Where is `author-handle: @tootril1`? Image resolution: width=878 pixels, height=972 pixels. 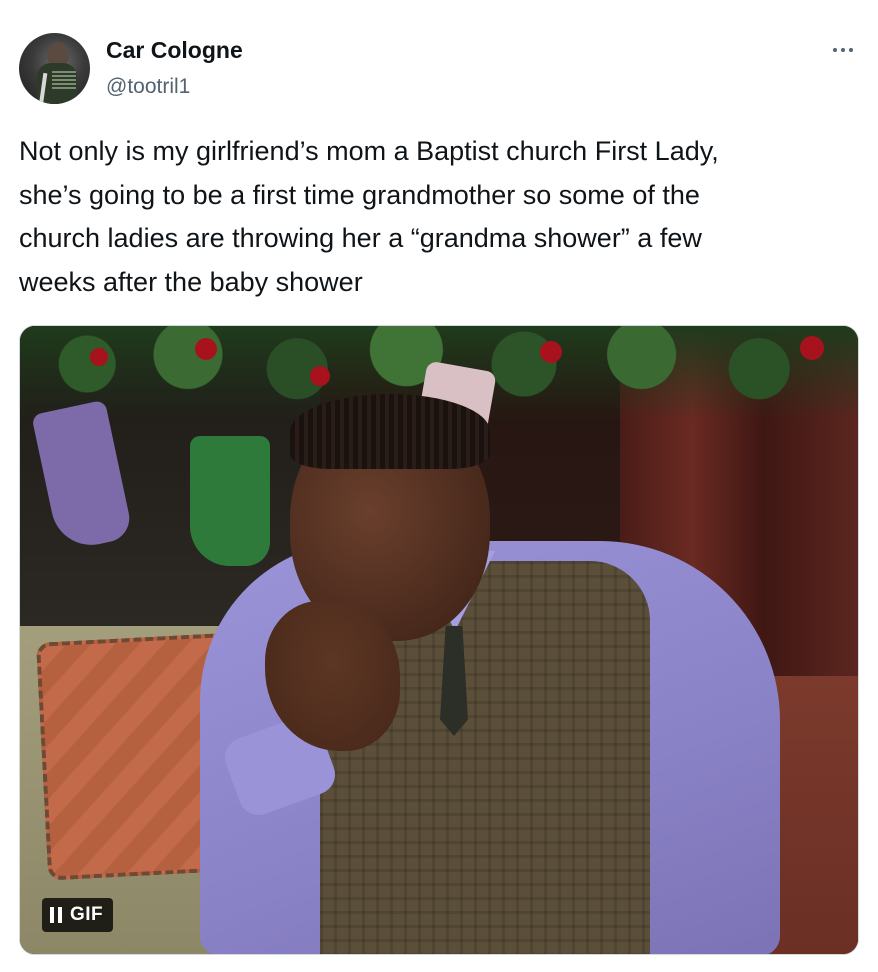
author-handle: @tootril1 is located at coordinates (148, 87).